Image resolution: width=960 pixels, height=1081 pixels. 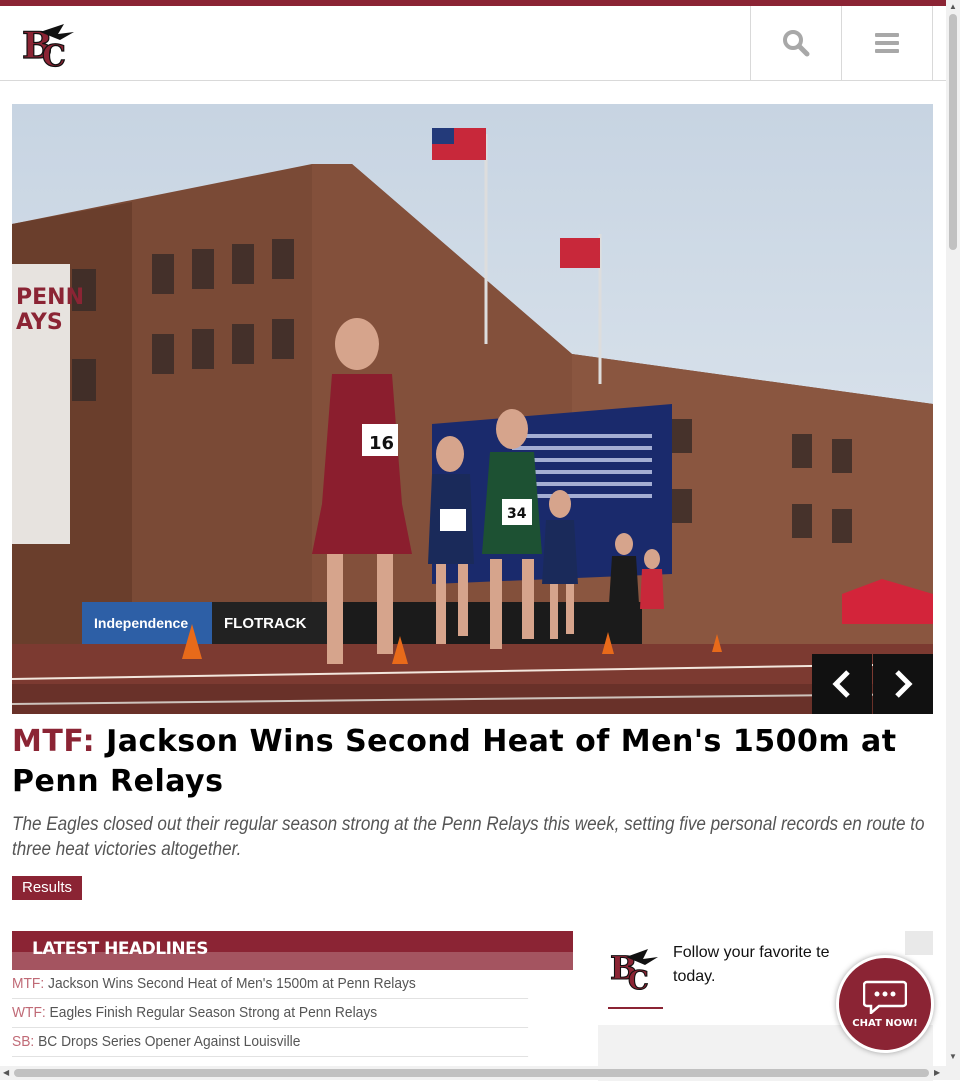 I want to click on chevron-left-icon, so click(x=841, y=684).